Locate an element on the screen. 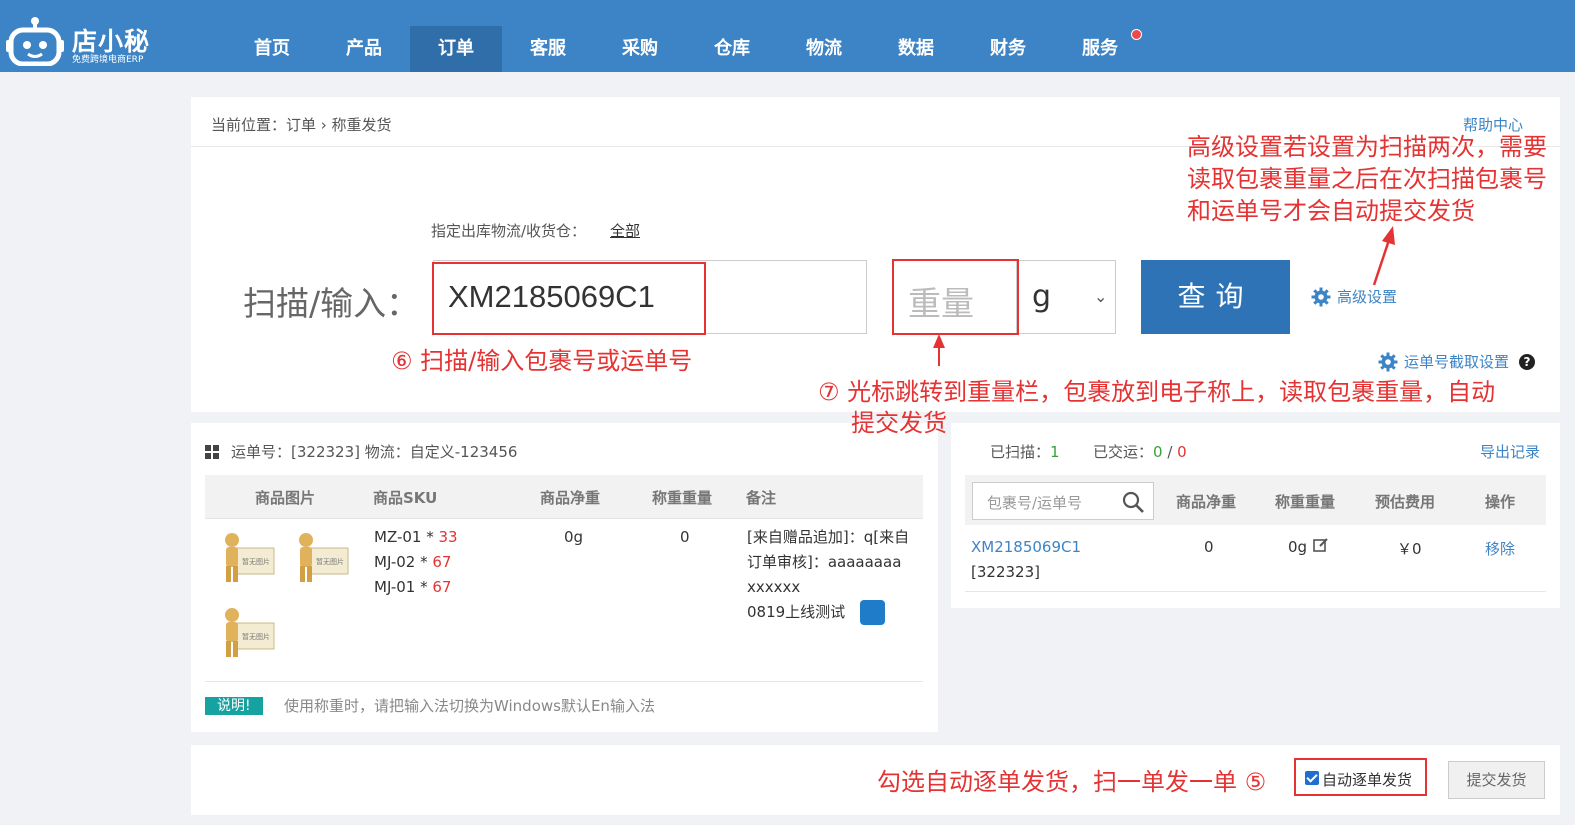 Image resolution: width=1575 pixels, height=825 pixels. scanned-package-link: XM2185069C1 is located at coordinates (1026, 547).